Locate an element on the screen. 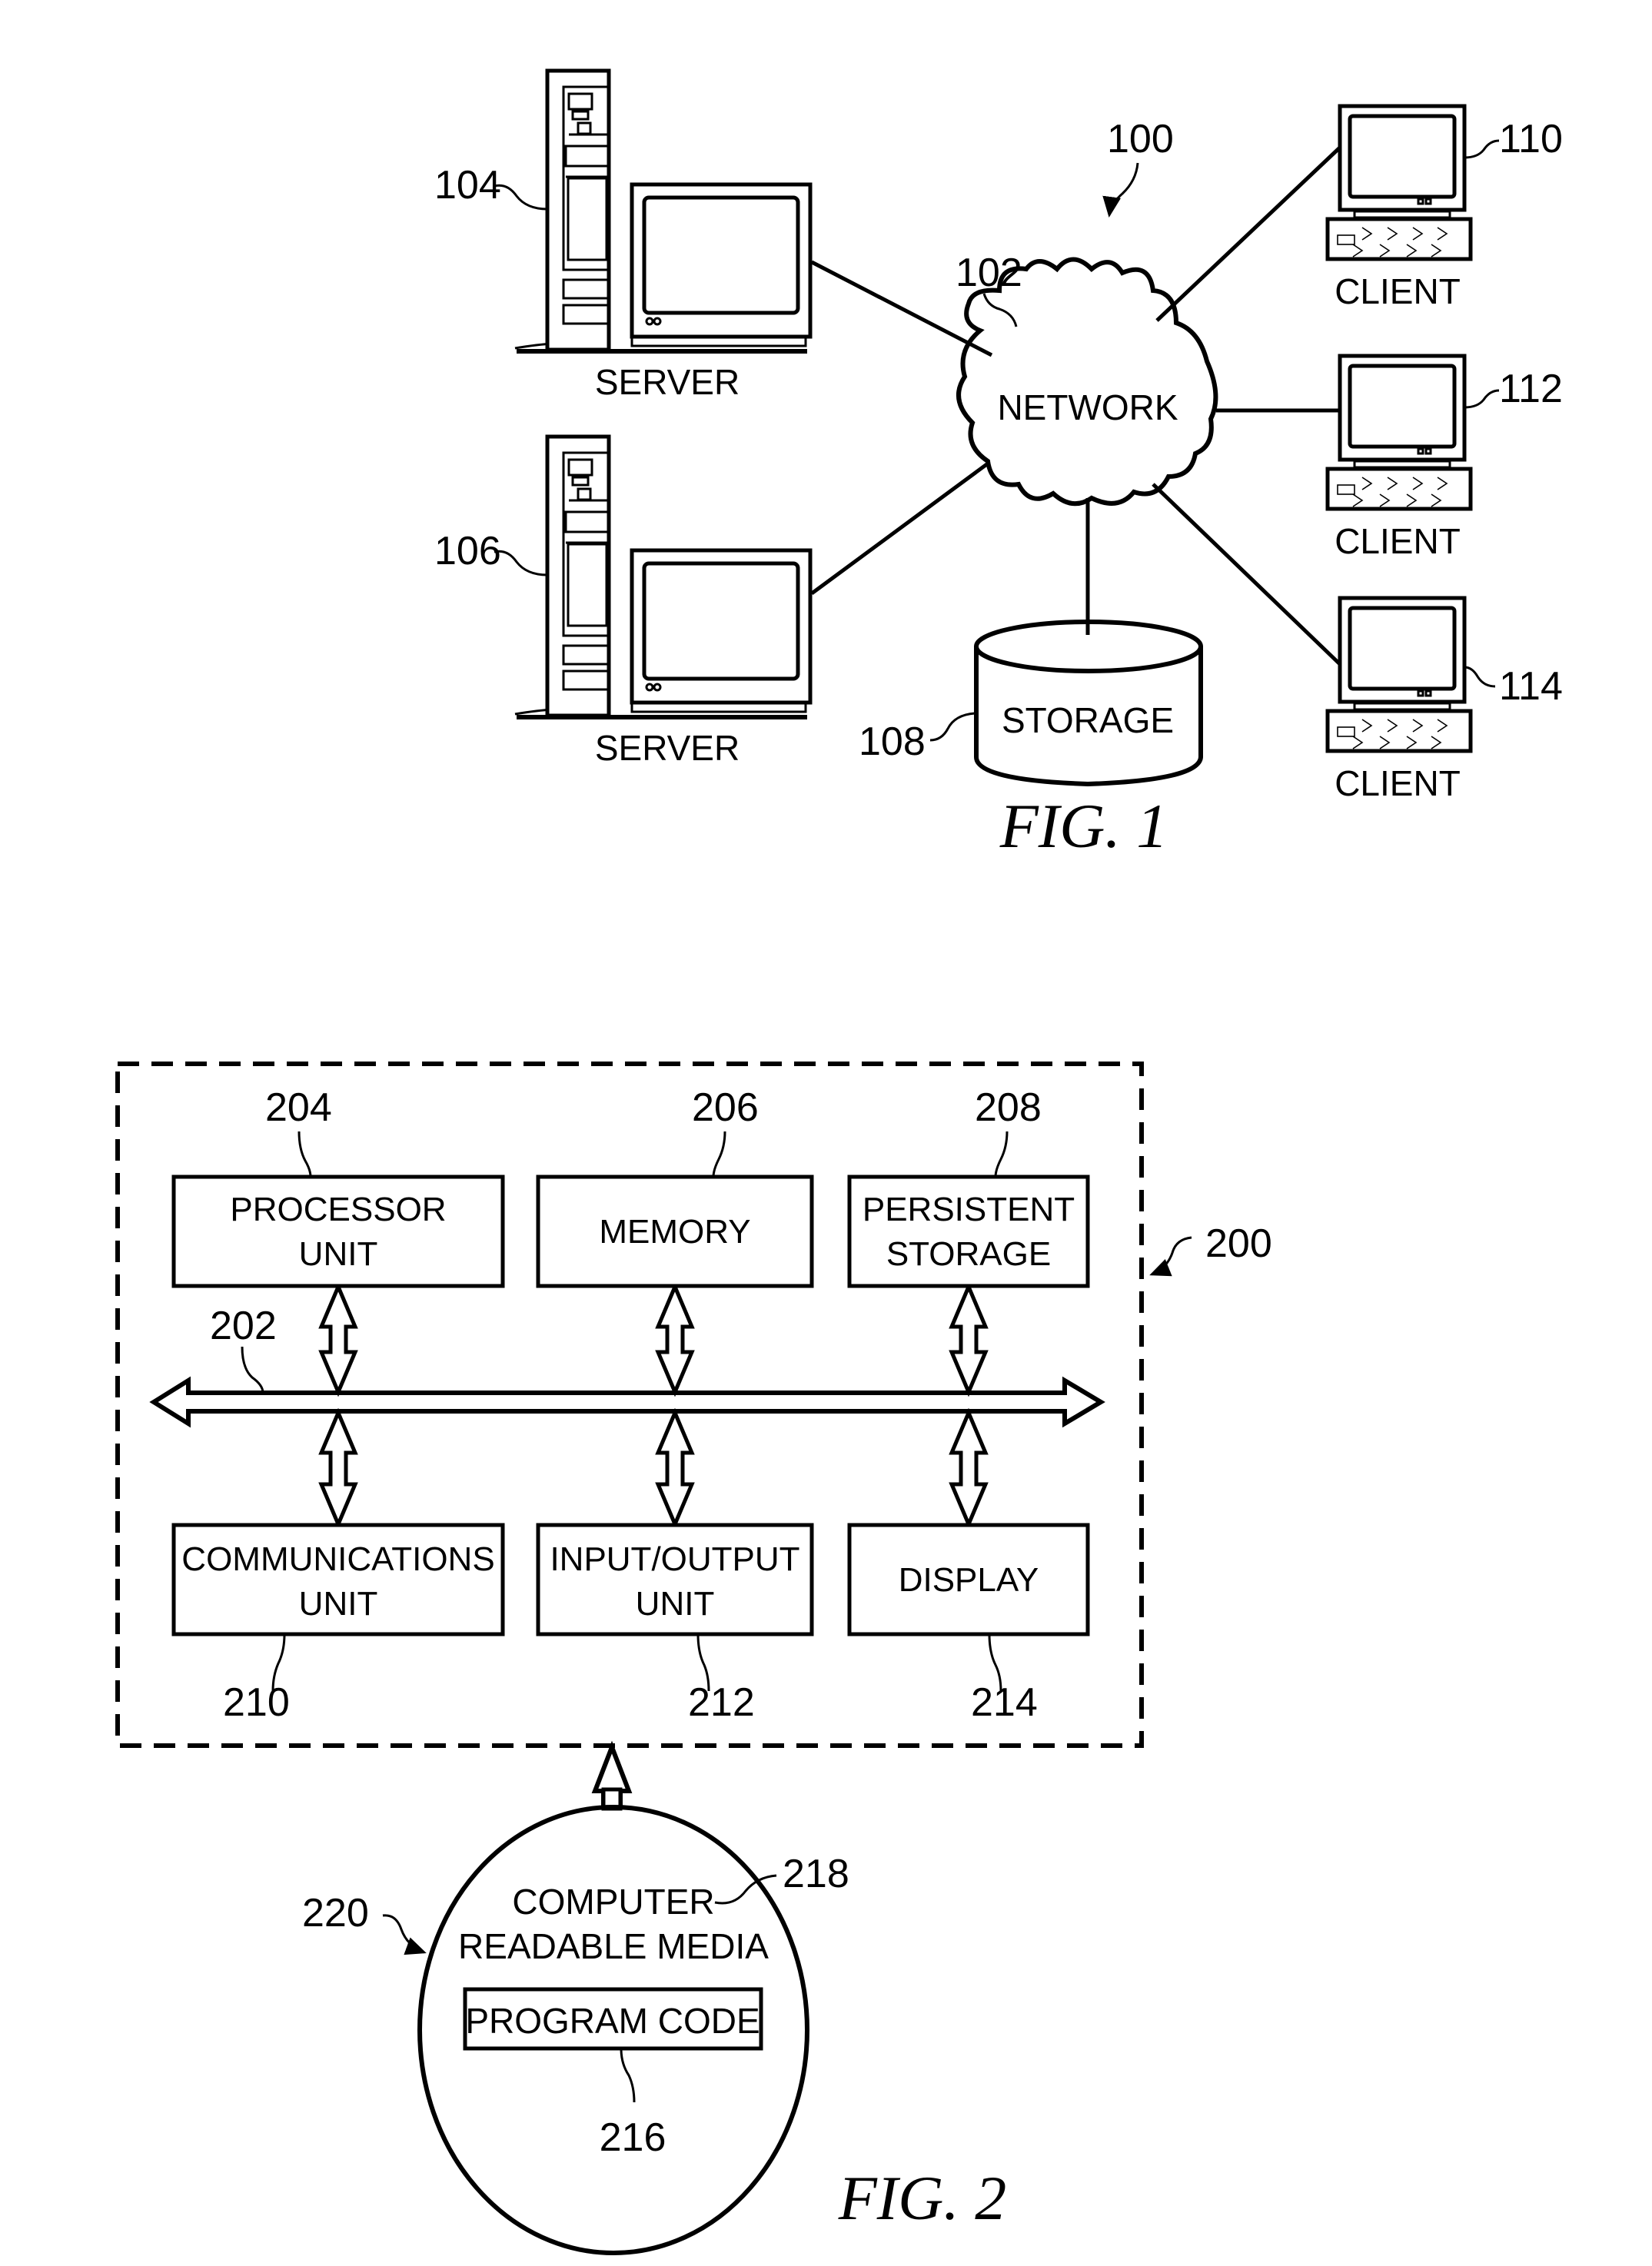 The image size is (1652, 2266). program-code-label: PROGRAM CODE is located at coordinates (612, 2021).